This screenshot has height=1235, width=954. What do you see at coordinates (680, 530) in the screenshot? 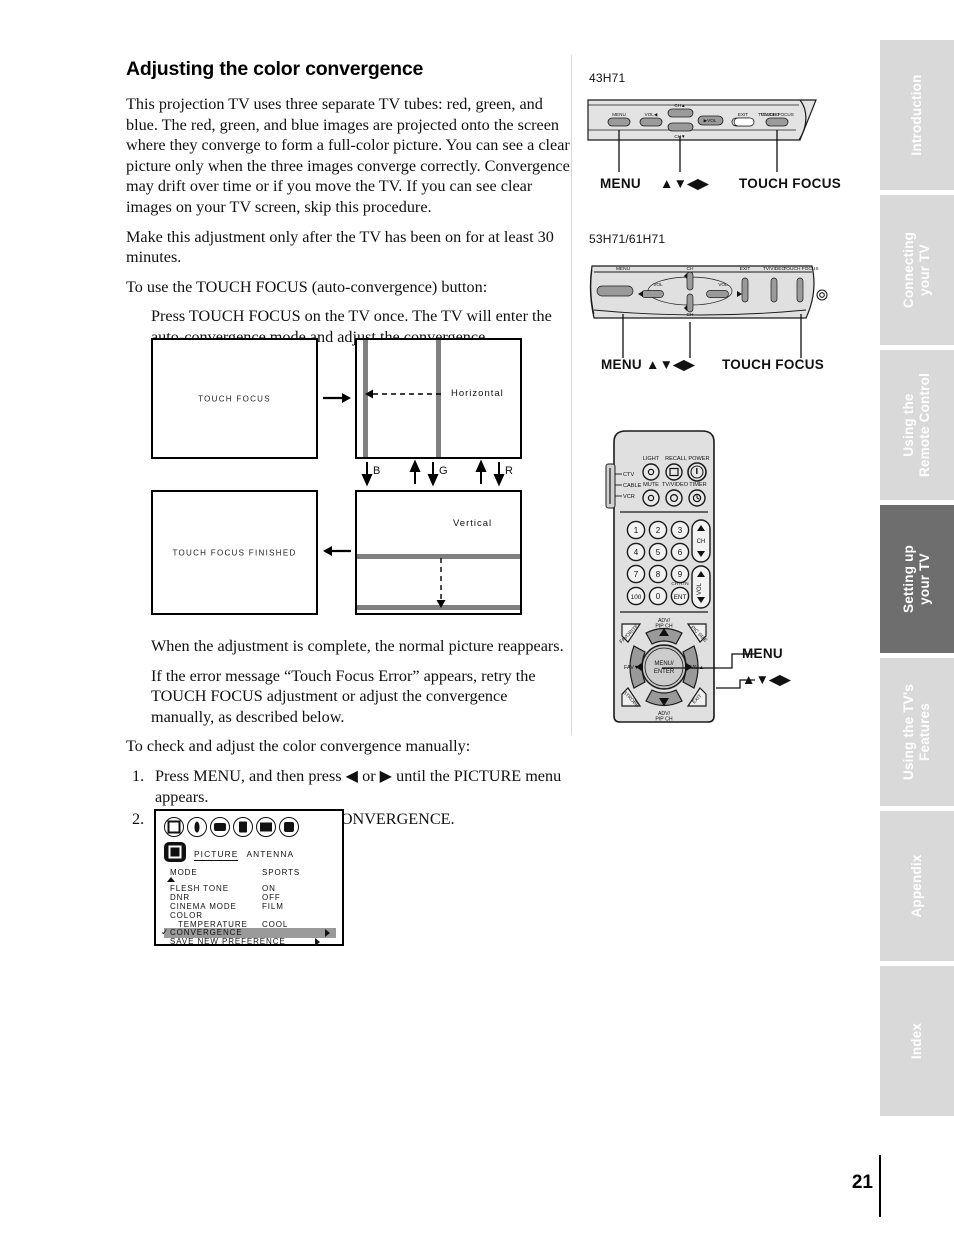
I see `svg-text: 3` at bounding box center [680, 530].